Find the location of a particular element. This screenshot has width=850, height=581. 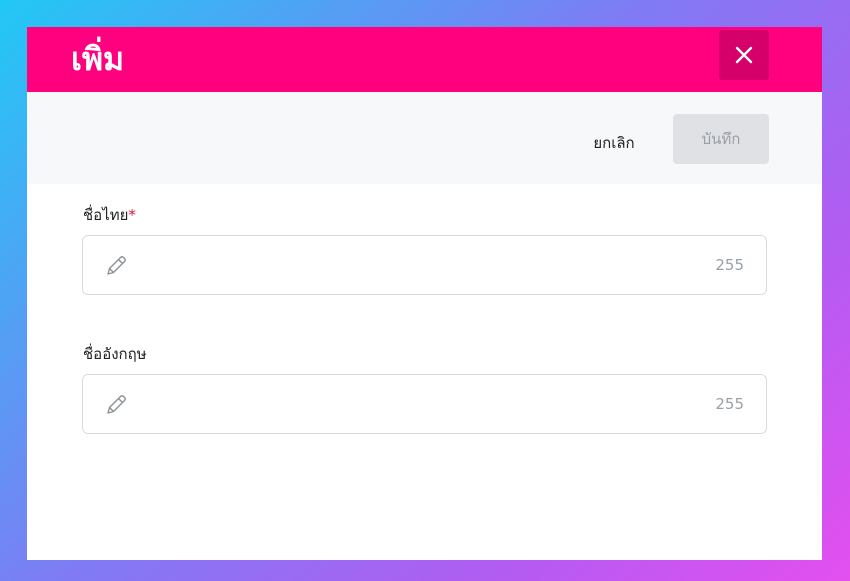

english-name-input is located at coordinates (425, 405).